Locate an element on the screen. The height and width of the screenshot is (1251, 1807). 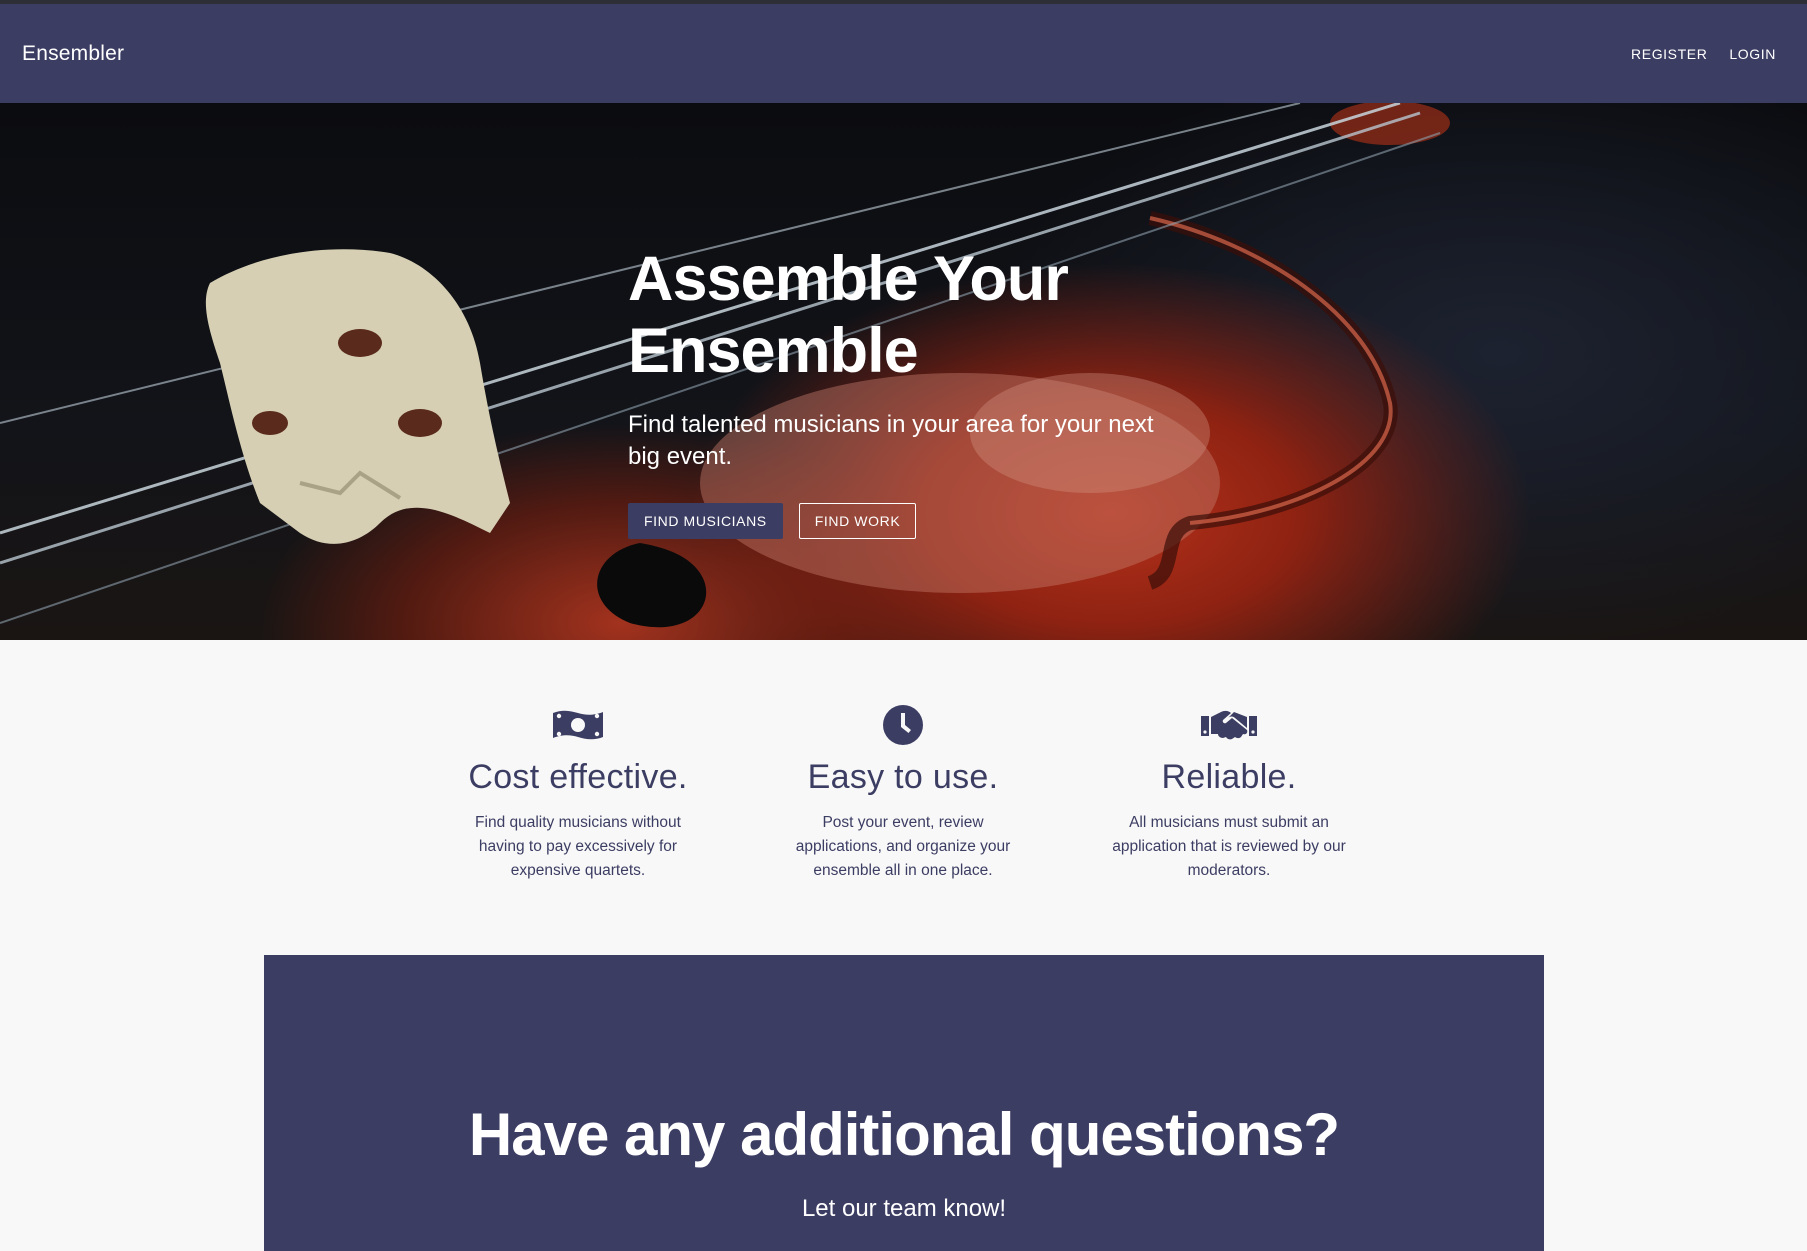
feature-title: Reliable. is located at coordinates (1229, 777).